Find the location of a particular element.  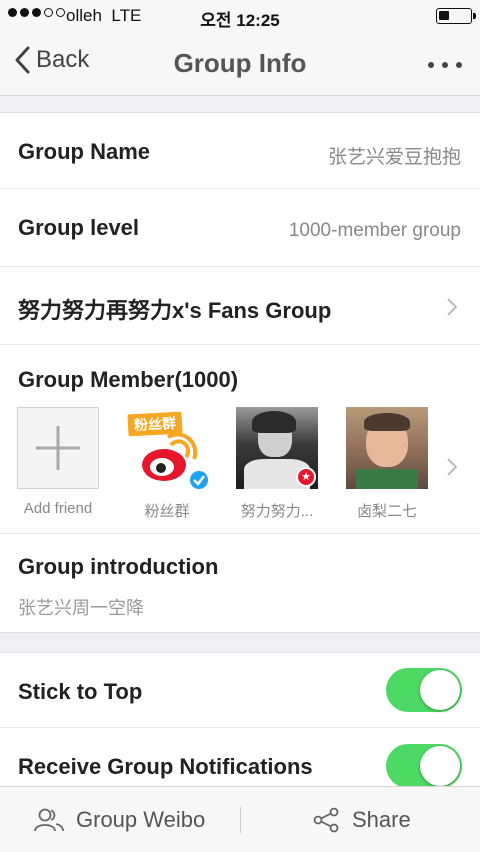

stick-to-top-toggle is located at coordinates (424, 690).